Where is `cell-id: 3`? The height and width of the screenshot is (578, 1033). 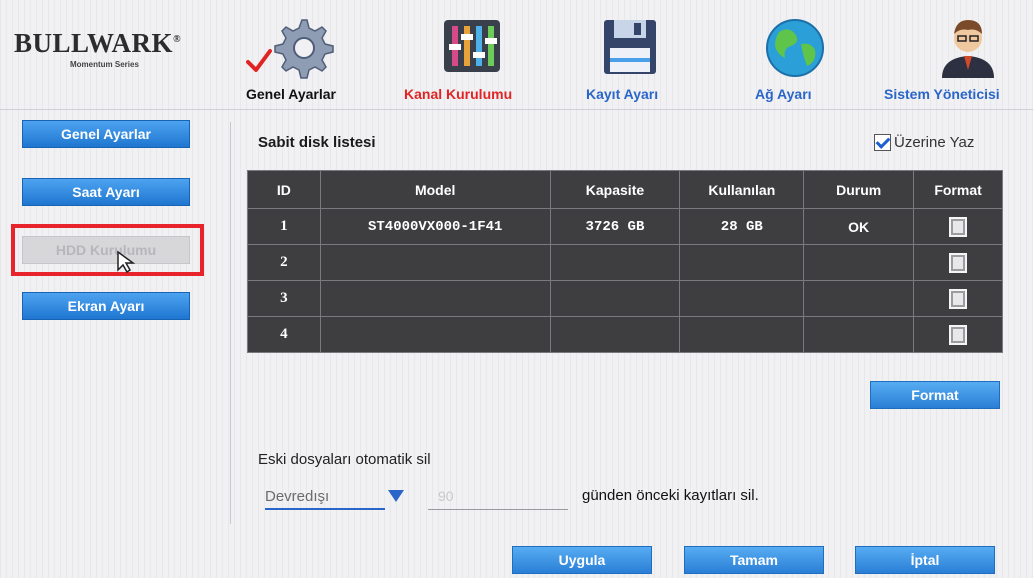 cell-id: 3 is located at coordinates (284, 298).